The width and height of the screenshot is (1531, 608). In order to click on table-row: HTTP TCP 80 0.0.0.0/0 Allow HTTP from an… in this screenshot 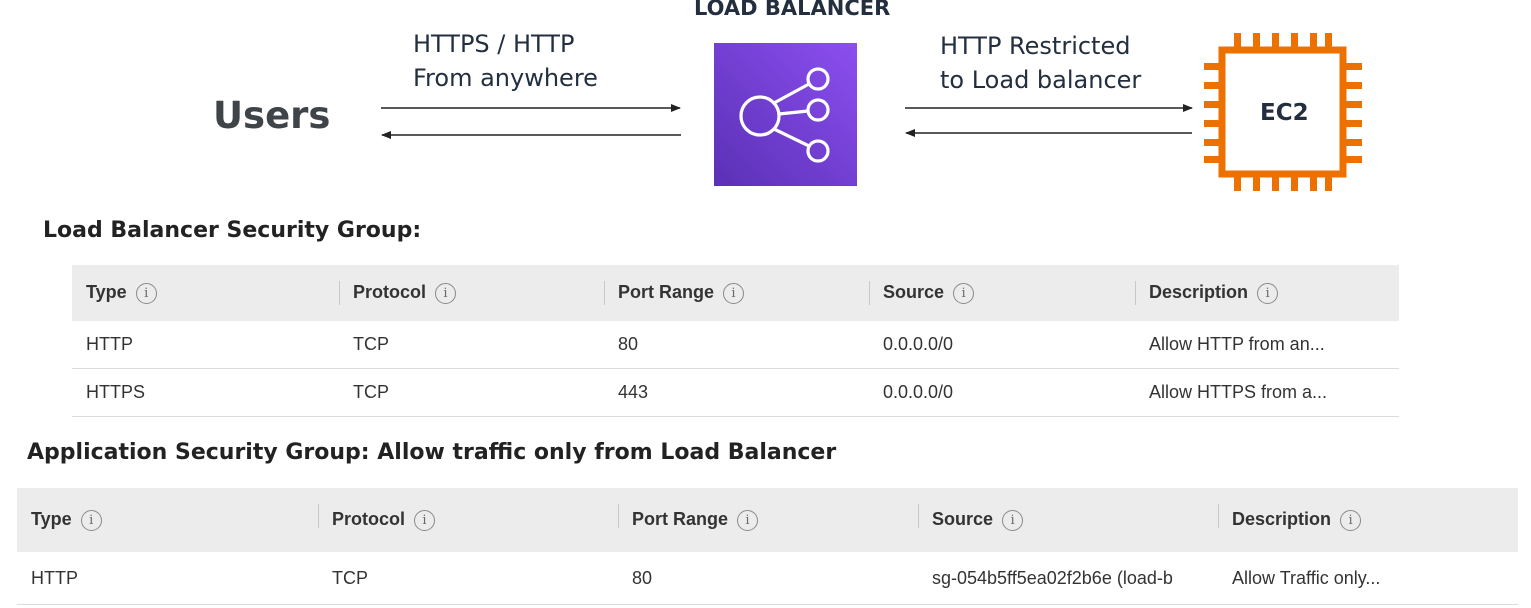, I will do `click(735, 345)`.